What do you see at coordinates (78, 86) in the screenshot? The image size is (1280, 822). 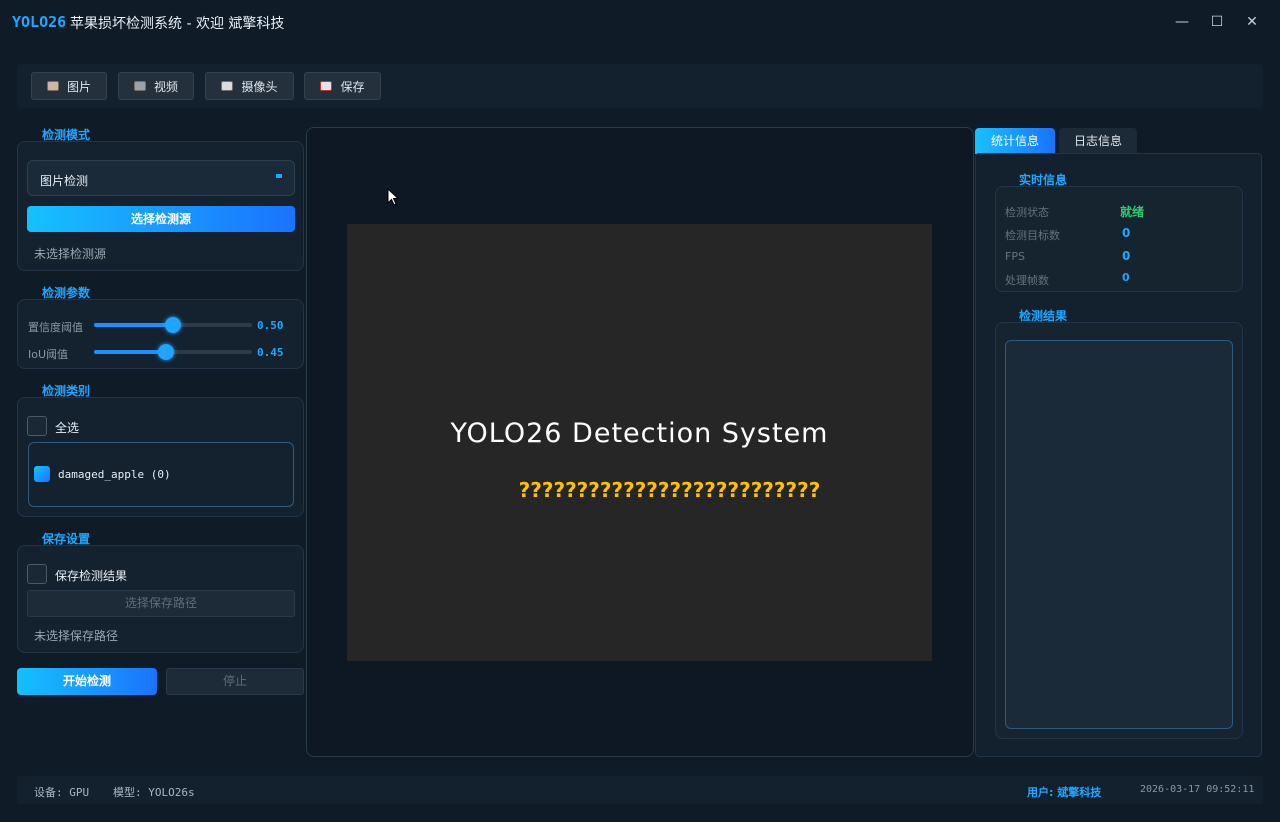 I see `image-button-label: 图片` at bounding box center [78, 86].